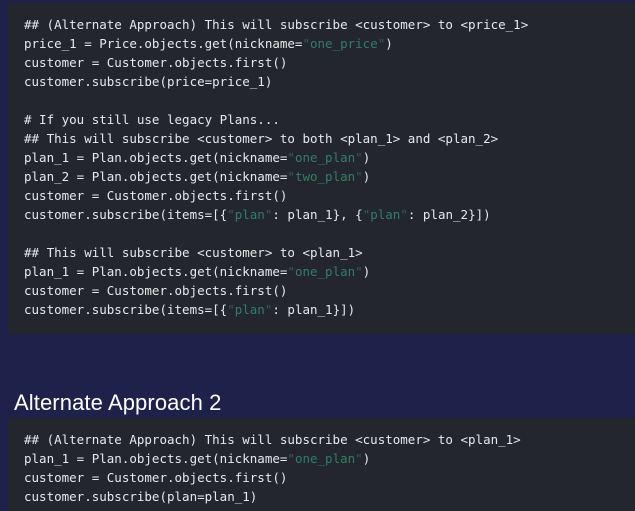 Image resolution: width=635 pixels, height=511 pixels. What do you see at coordinates (118, 403) in the screenshot?
I see `page-title-alternate-approach-2: Alternate Approach 2` at bounding box center [118, 403].